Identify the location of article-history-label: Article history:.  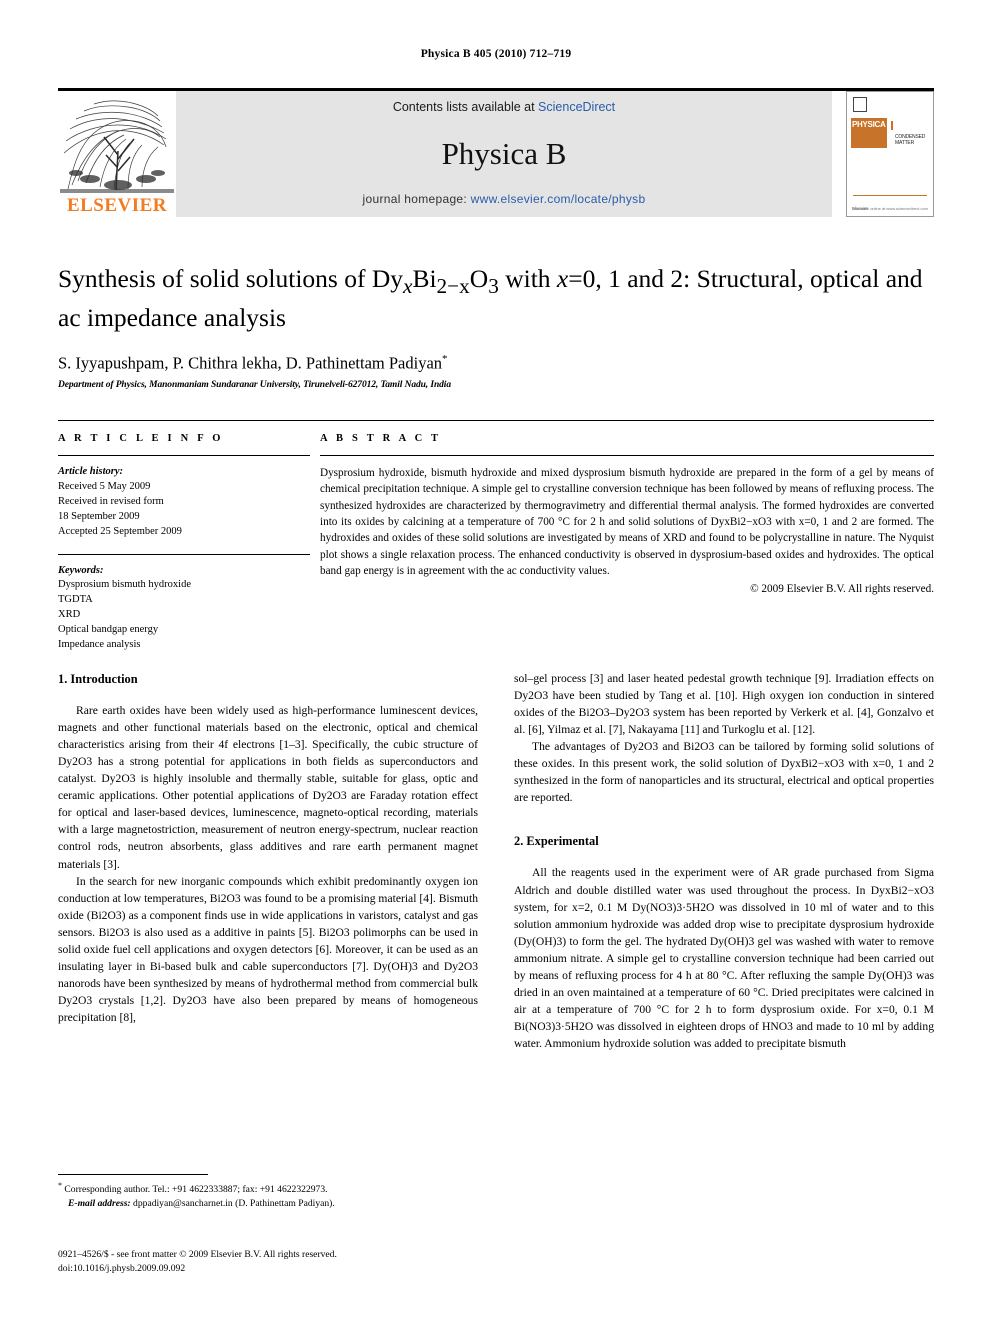
(91, 471).